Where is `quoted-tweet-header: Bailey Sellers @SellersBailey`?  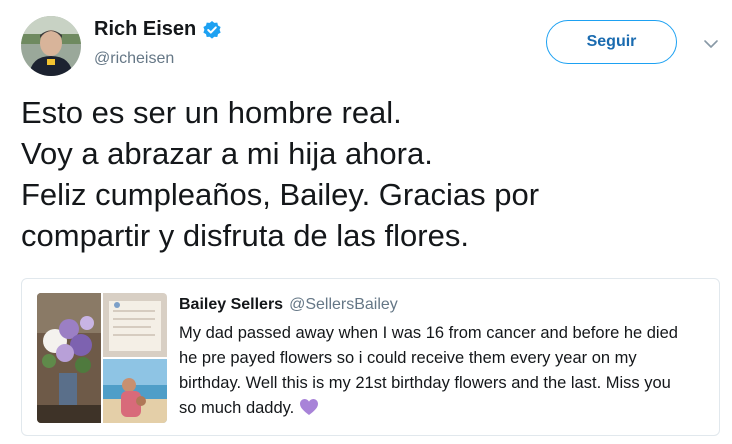 quoted-tweet-header: Bailey Sellers @SellersBailey is located at coordinates (288, 305).